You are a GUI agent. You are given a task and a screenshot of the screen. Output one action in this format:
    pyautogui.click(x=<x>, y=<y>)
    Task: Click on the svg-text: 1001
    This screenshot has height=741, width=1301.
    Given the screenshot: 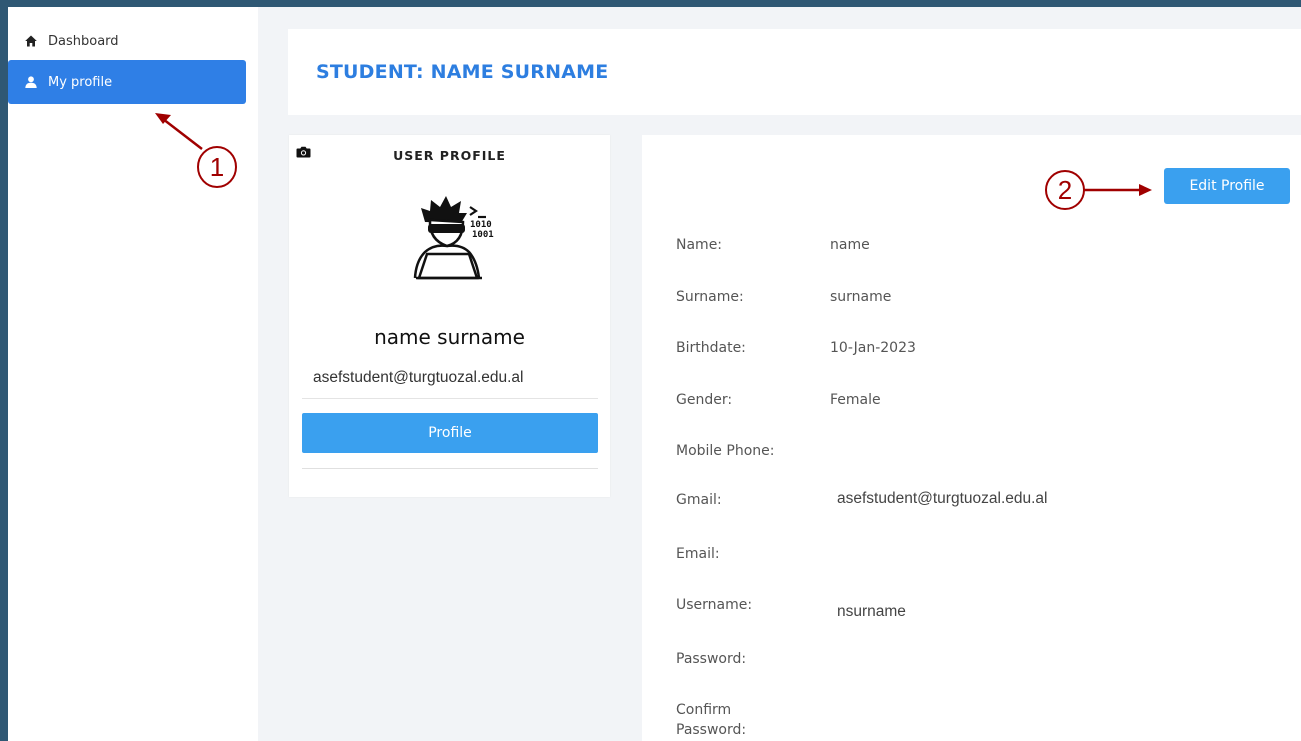 What is the action you would take?
    pyautogui.click(x=483, y=235)
    